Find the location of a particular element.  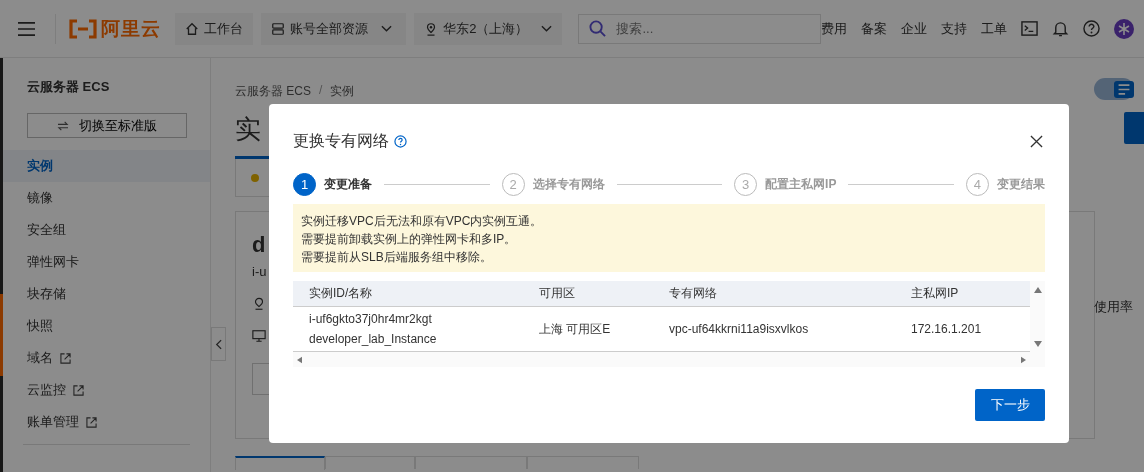

step-label: 变更结果 is located at coordinates (1021, 184).